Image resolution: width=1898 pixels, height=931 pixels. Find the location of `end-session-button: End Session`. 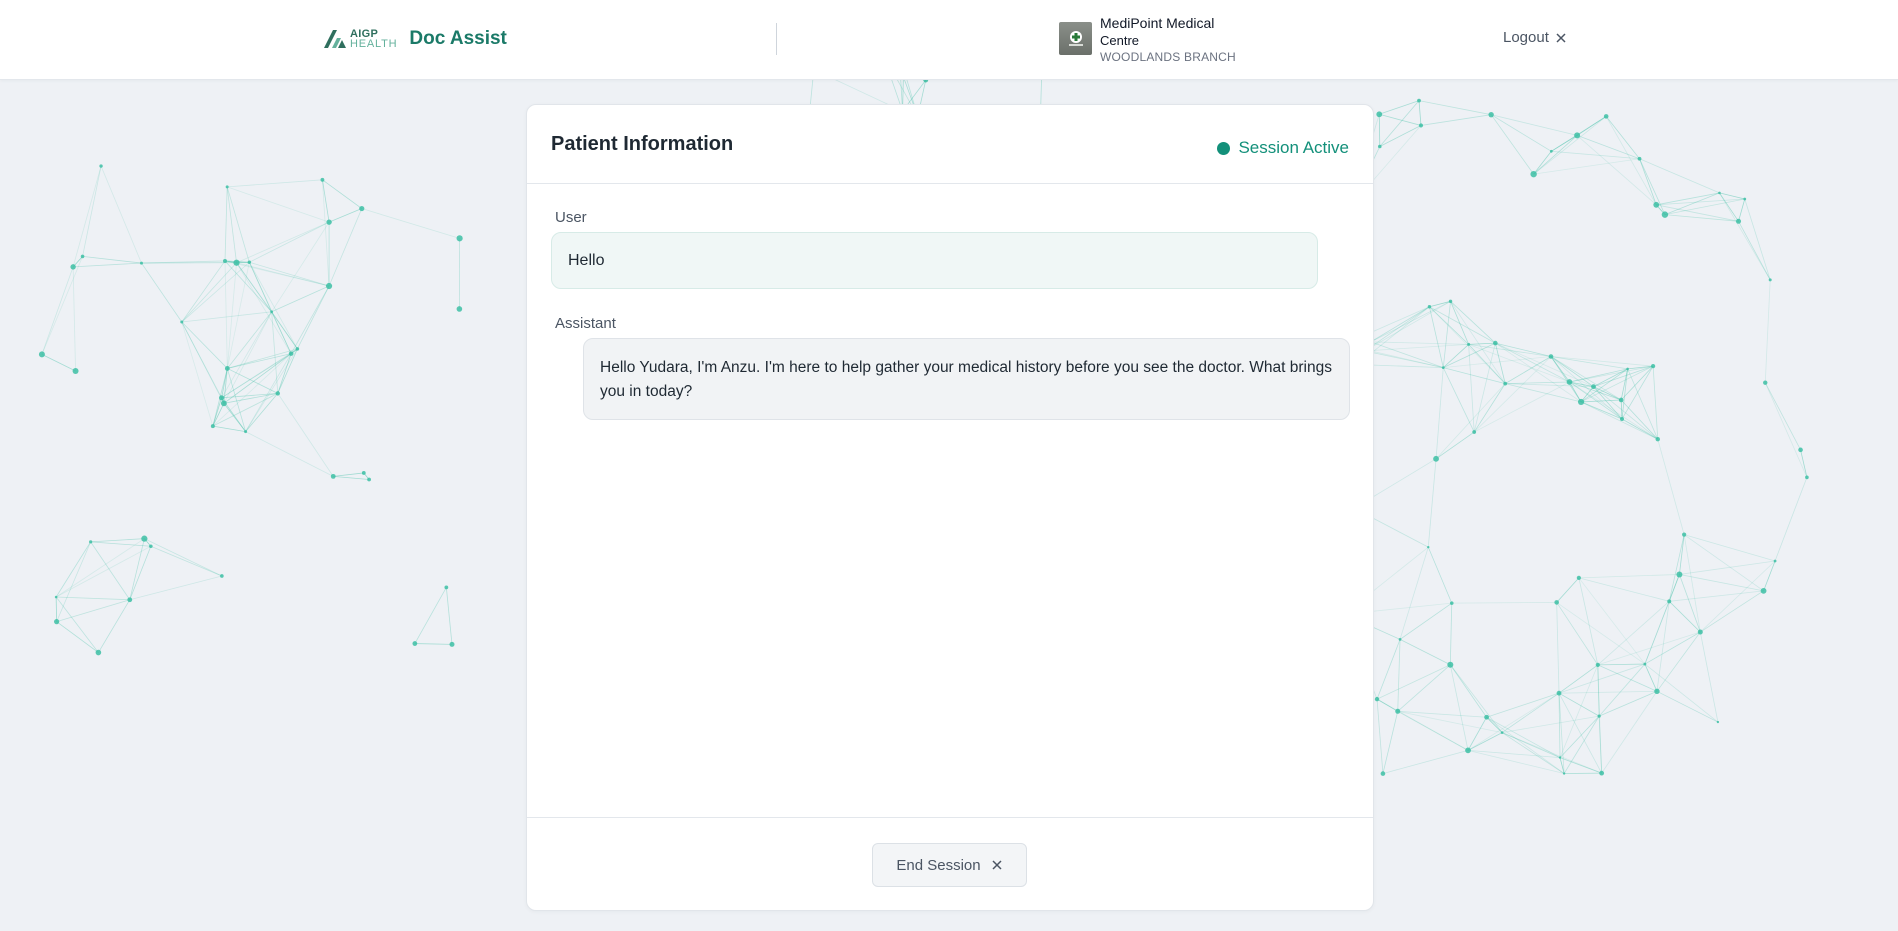

end-session-button: End Session is located at coordinates (949, 865).